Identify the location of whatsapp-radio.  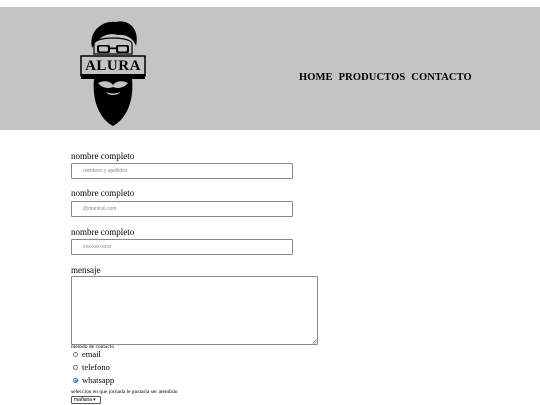
(75, 380).